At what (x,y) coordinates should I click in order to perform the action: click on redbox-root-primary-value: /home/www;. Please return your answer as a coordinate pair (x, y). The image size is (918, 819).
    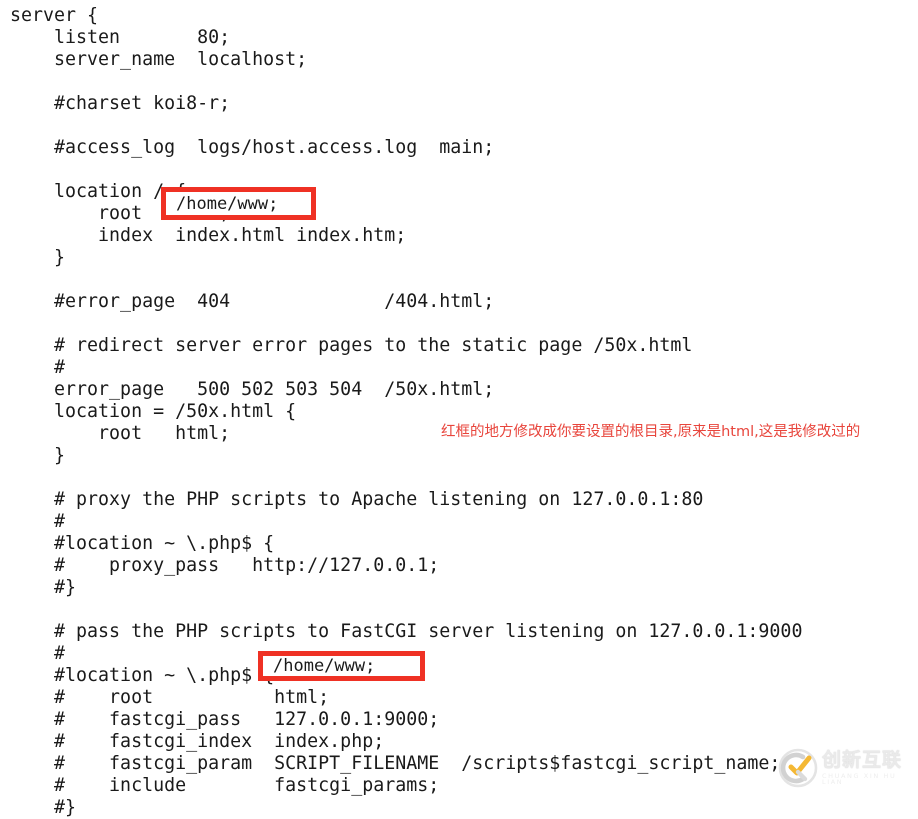
    Looking at the image, I should click on (227, 203).